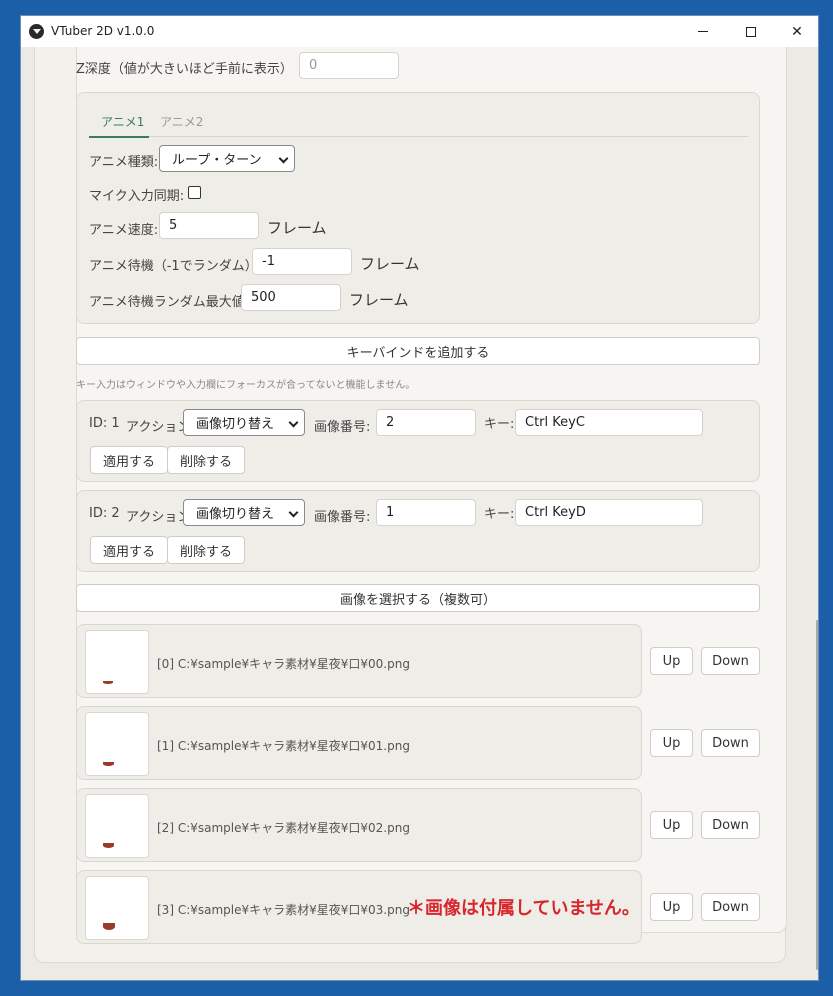 Image resolution: width=833 pixels, height=996 pixels. I want to click on image-note: ＊画像は付属していません。, so click(523, 908).